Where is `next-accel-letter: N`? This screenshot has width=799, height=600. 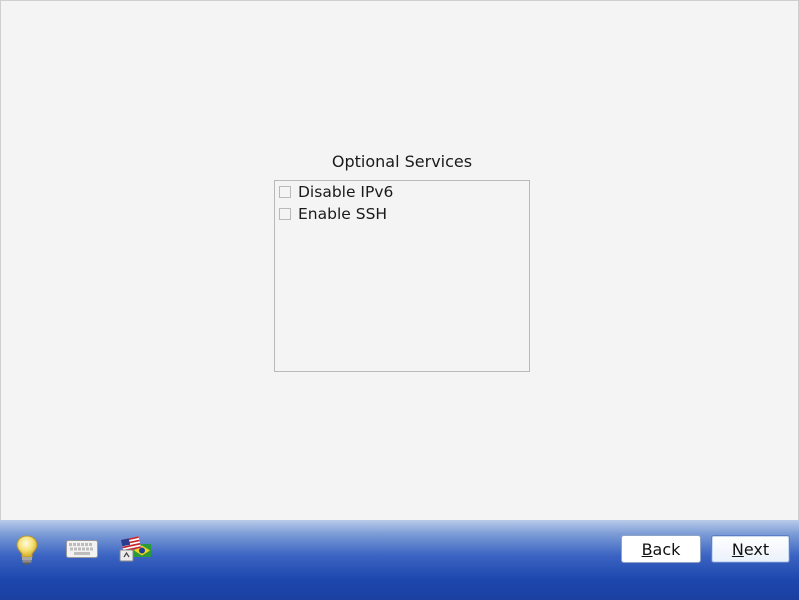 next-accel-letter: N is located at coordinates (737, 549).